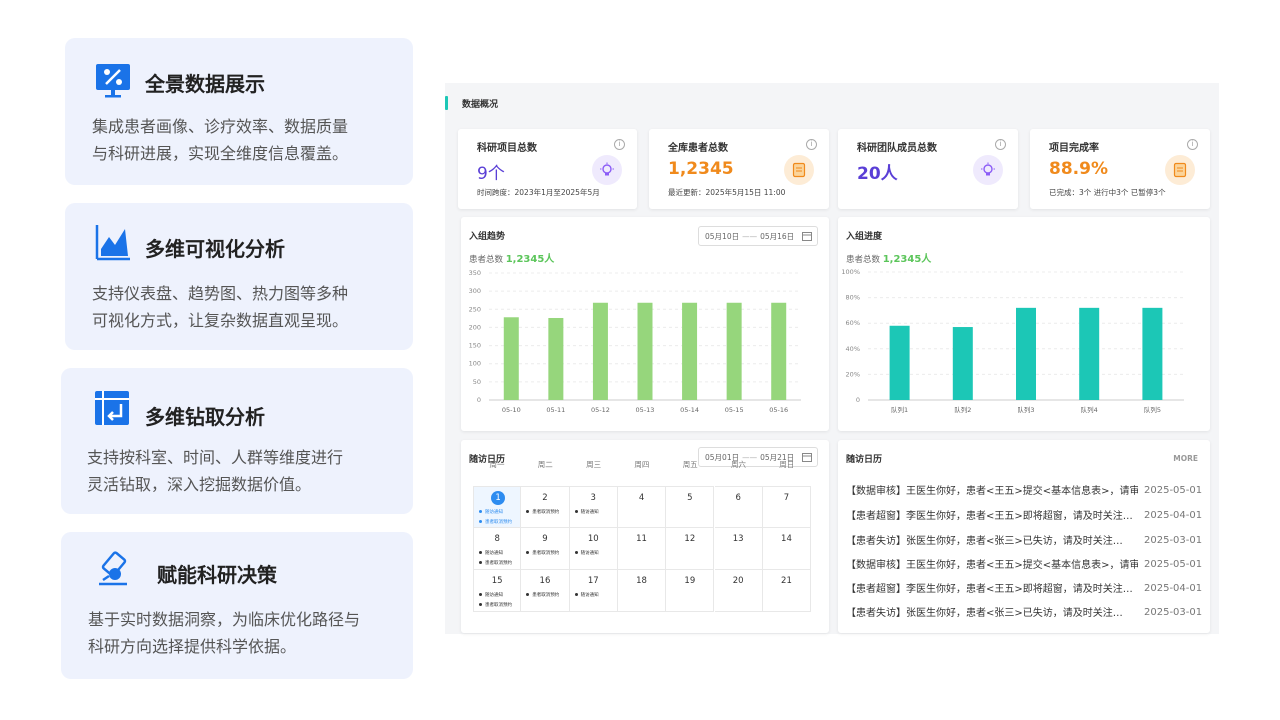  Describe the element at coordinates (593, 507) in the screenshot. I see `calendar-day-cell: 3 随访通知` at that location.